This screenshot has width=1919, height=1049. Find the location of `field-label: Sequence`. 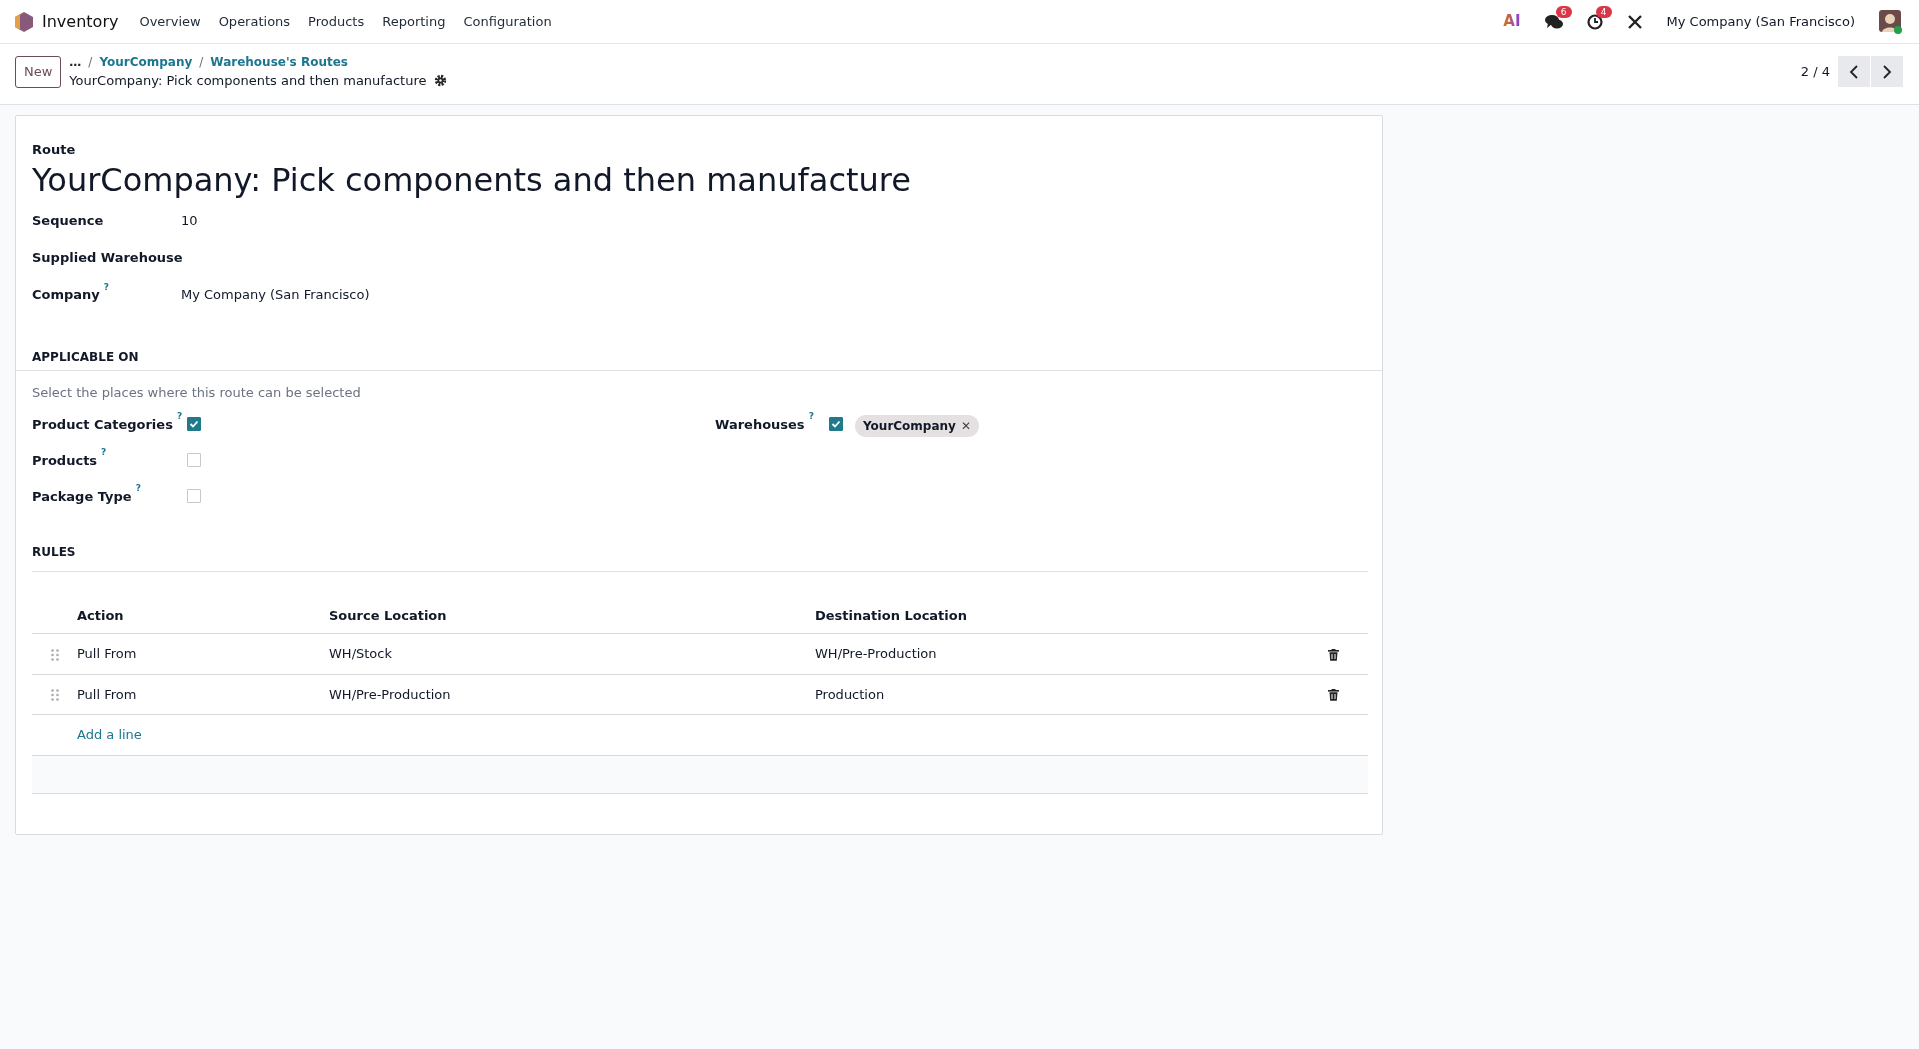

field-label: Sequence is located at coordinates (68, 221).